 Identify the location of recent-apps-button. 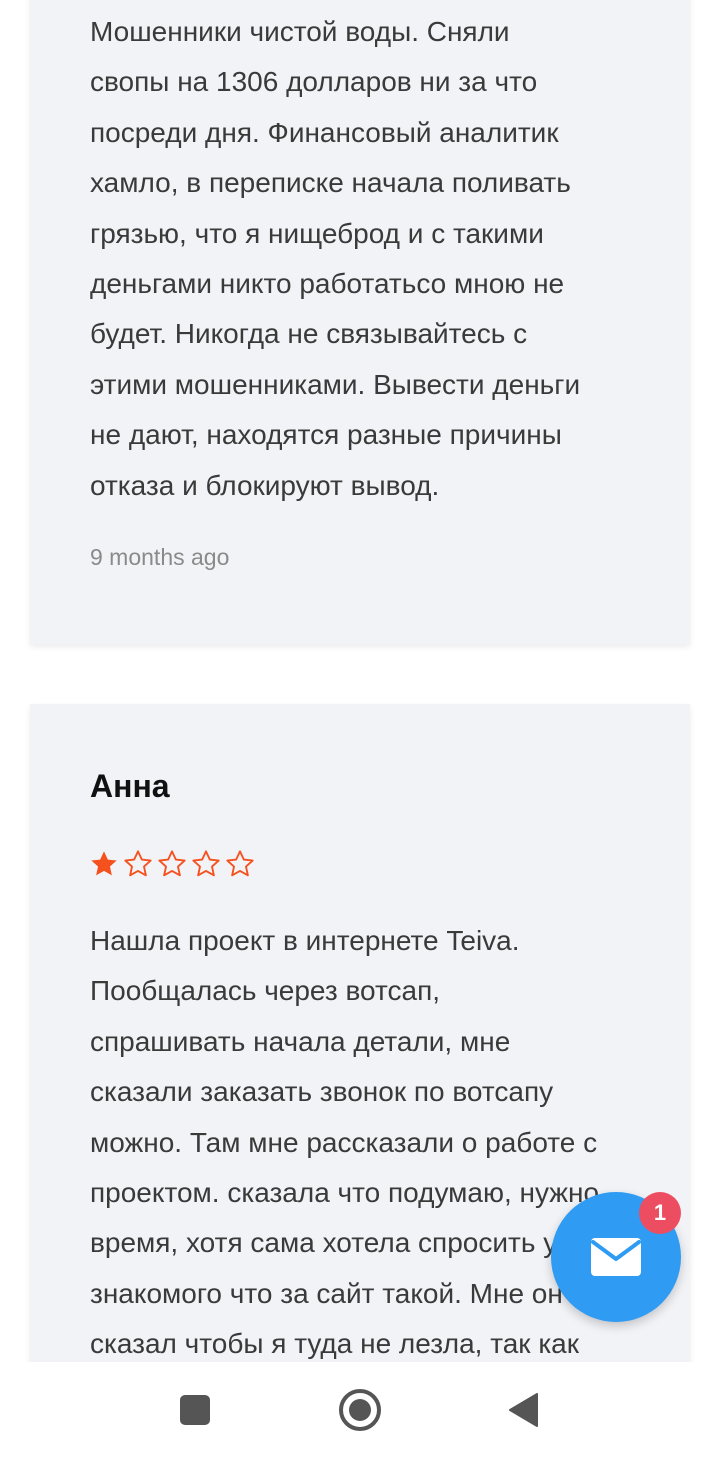
(195, 1410).